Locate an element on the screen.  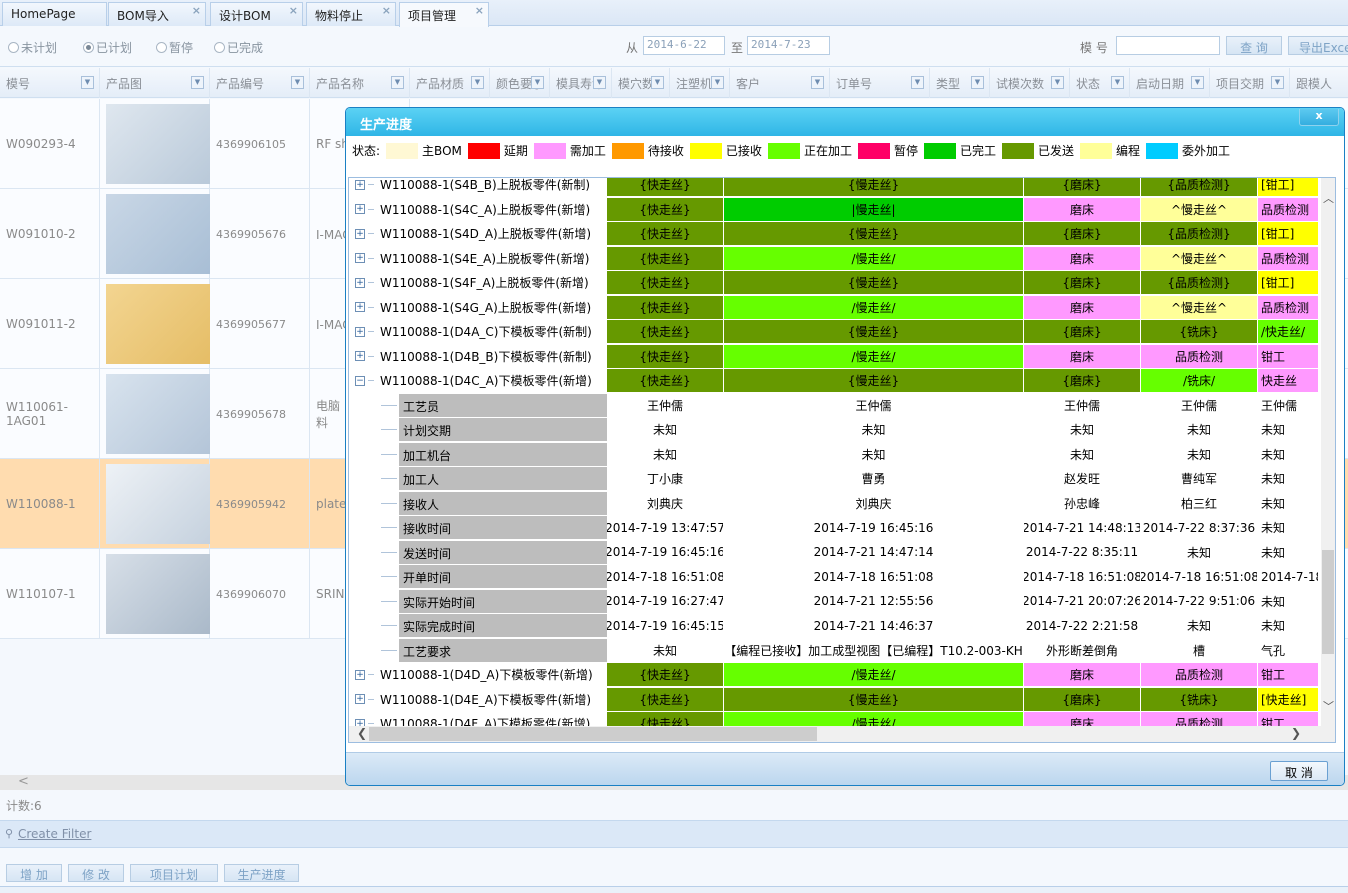
tab-3: 物料停止 × is located at coordinates (351, 14).